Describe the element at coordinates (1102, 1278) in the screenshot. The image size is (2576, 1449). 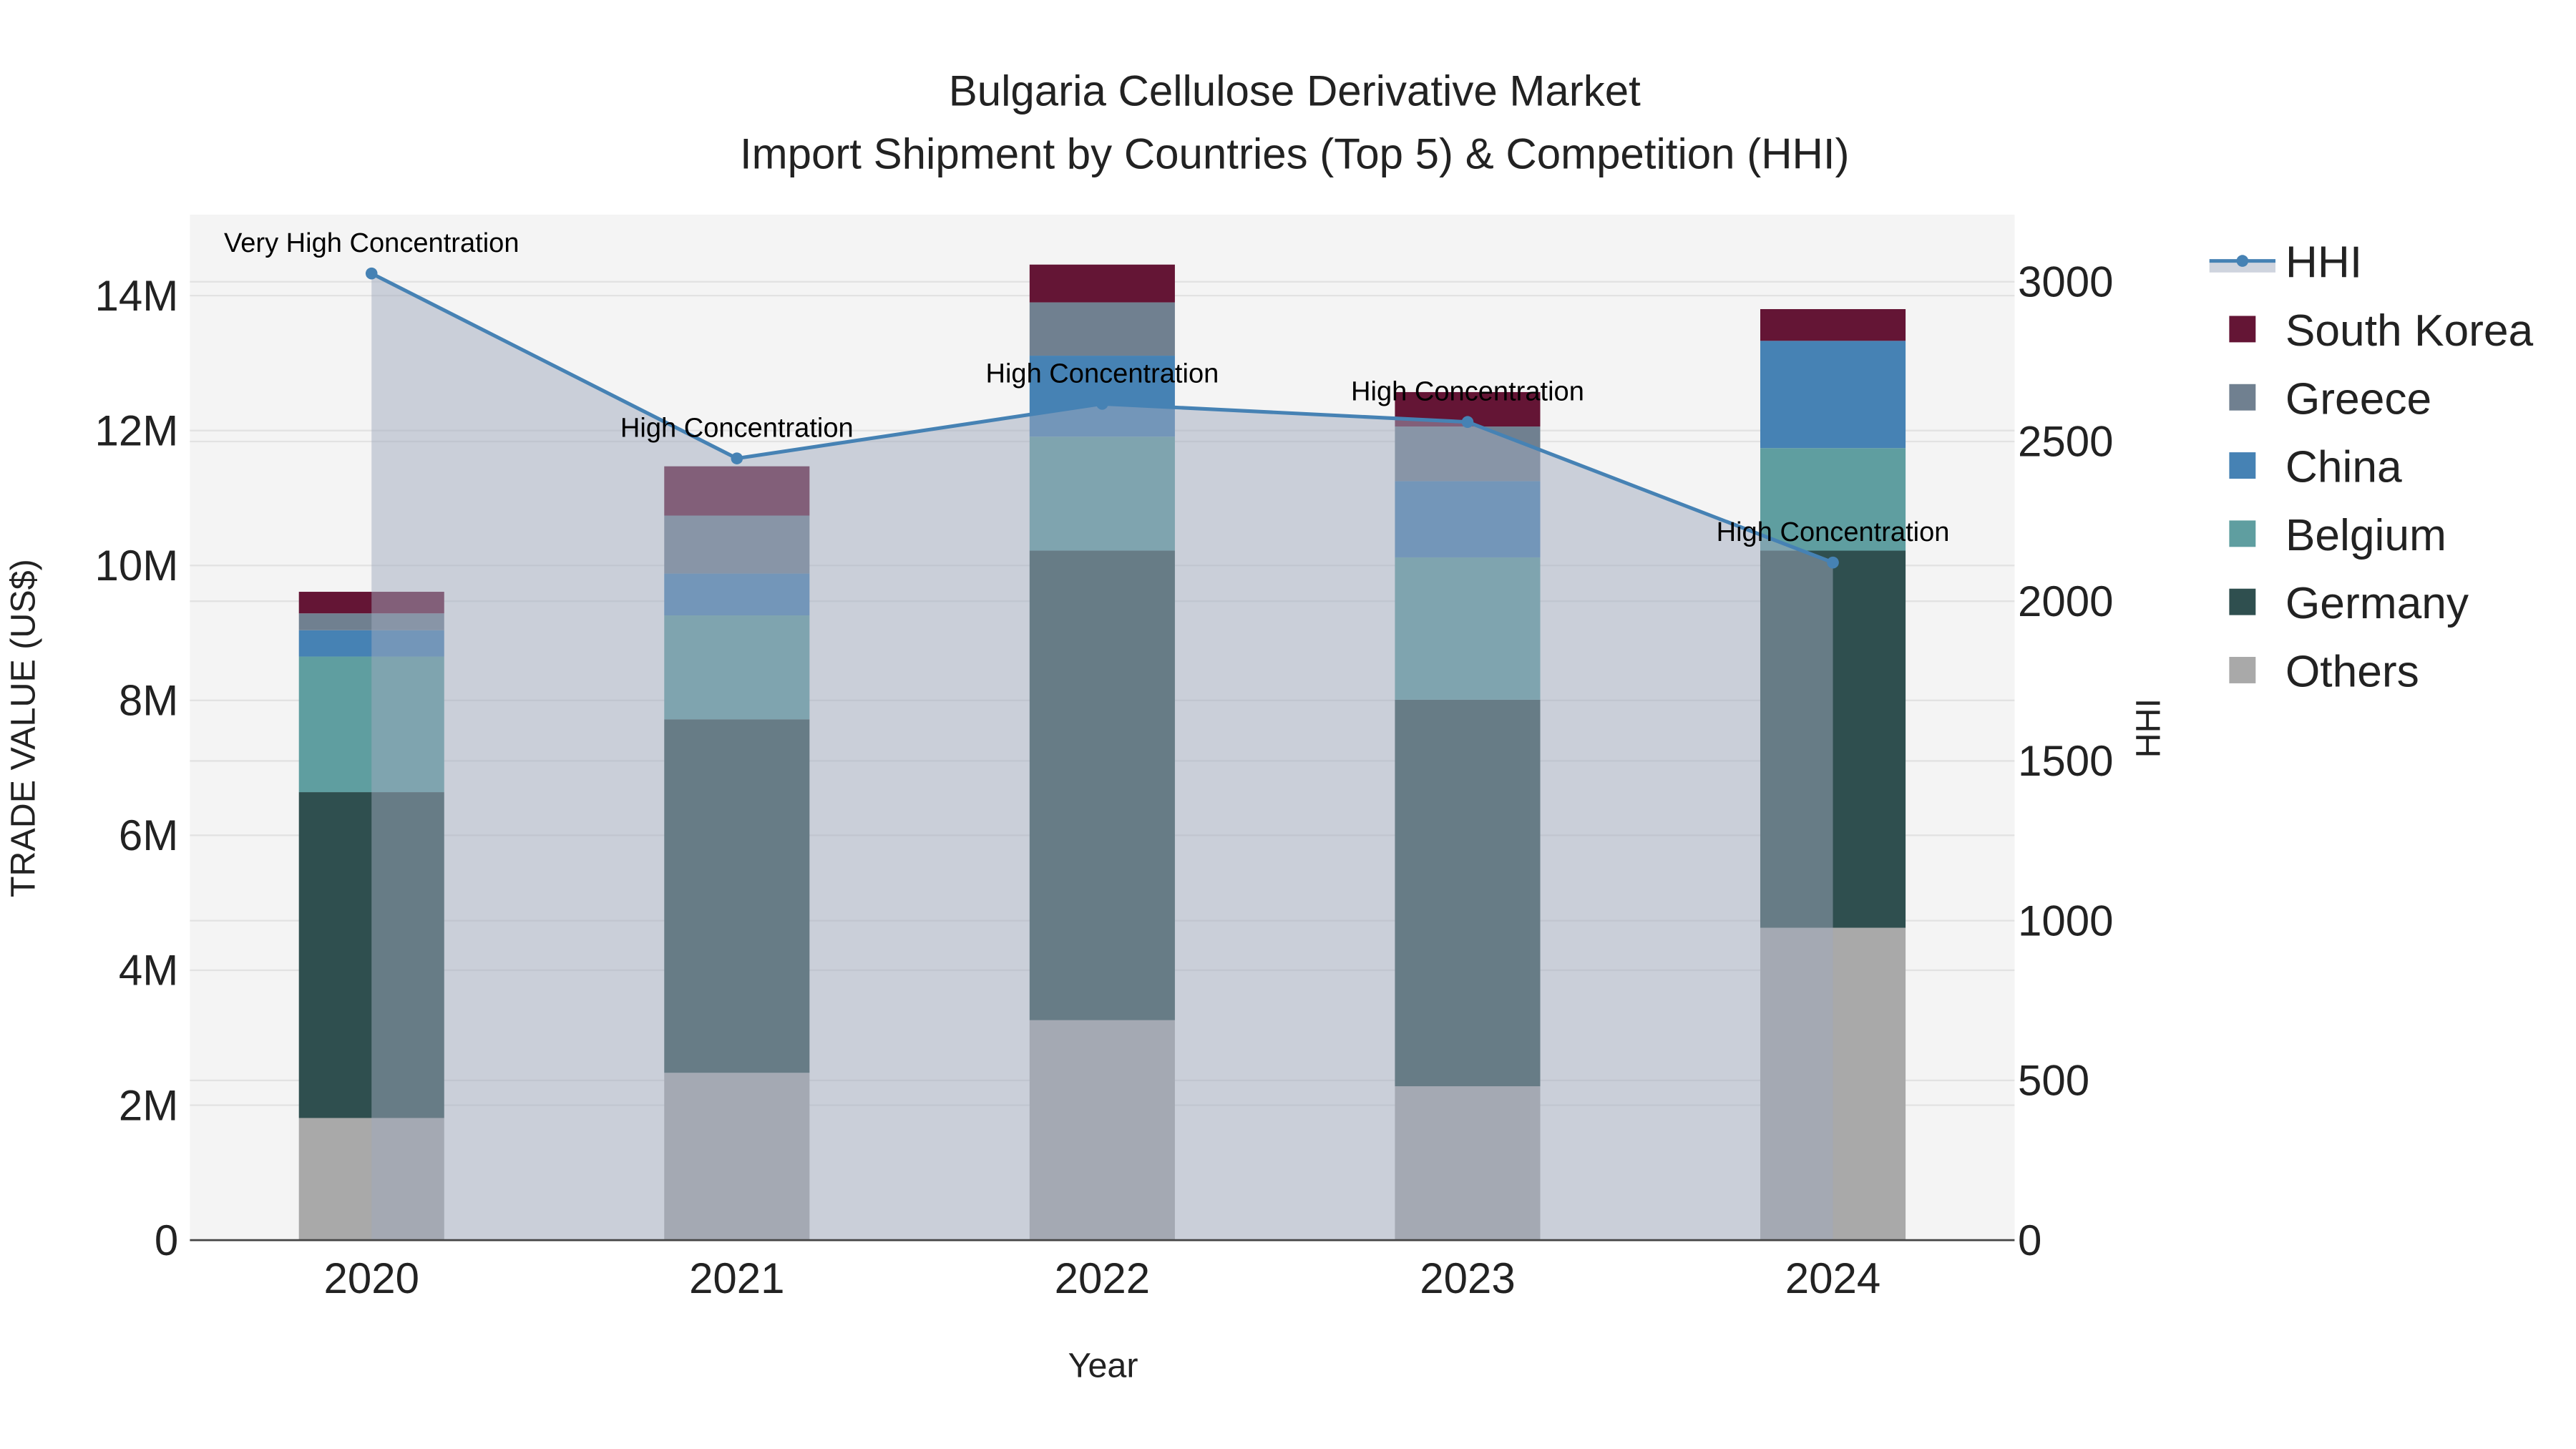
I see `x-tick-label: 2022` at that location.